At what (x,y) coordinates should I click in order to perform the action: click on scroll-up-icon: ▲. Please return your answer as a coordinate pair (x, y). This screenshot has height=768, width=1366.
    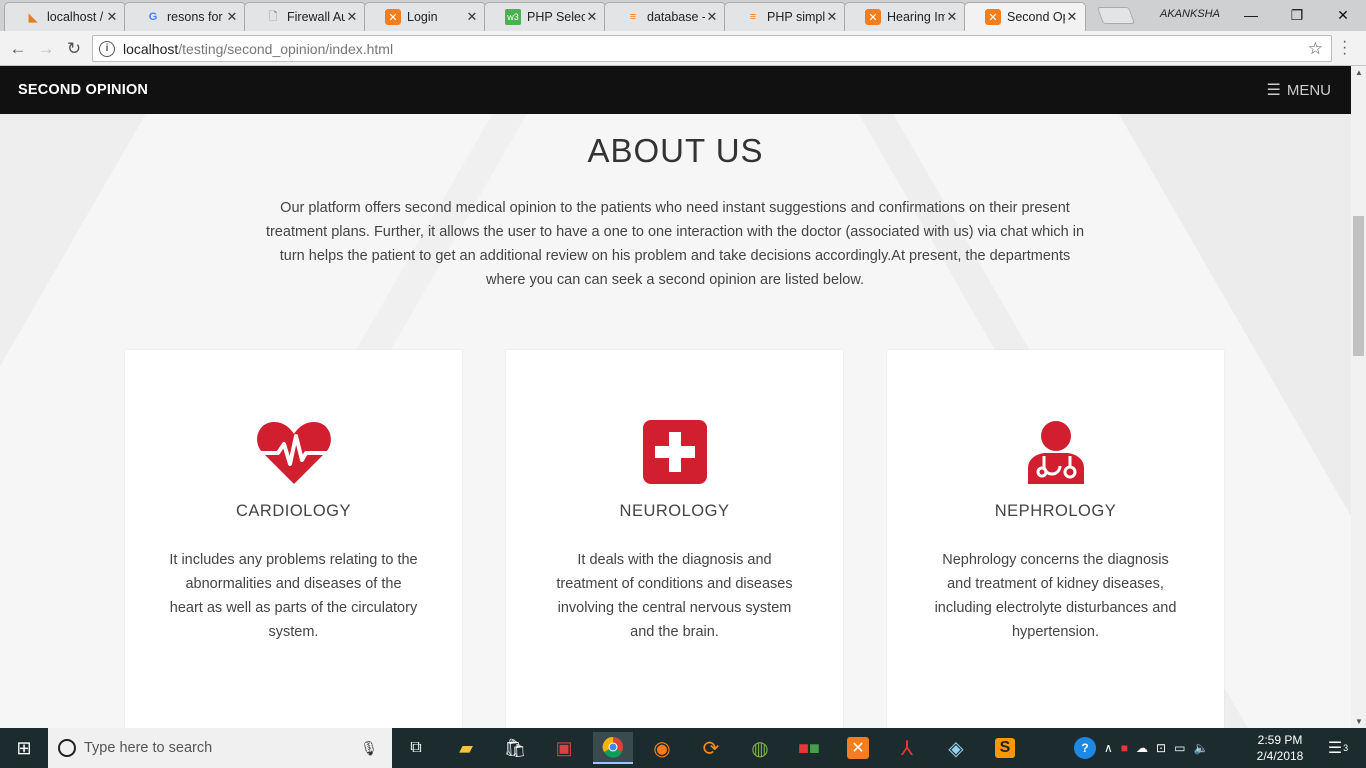
    Looking at the image, I should click on (1359, 72).